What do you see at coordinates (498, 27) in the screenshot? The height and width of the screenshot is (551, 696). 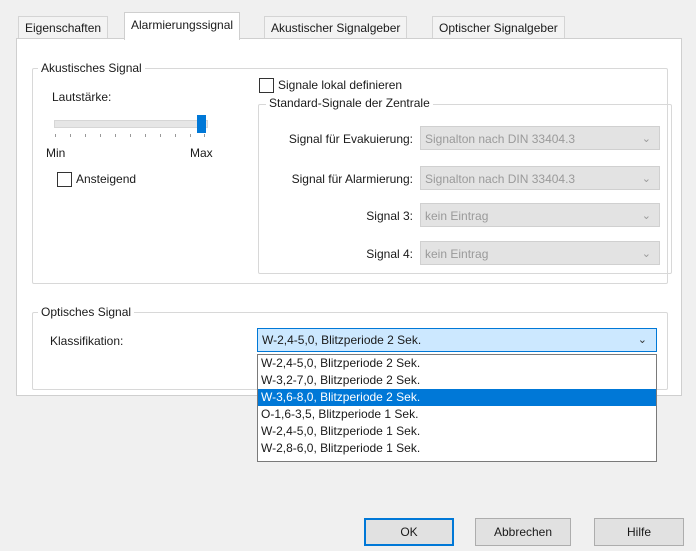 I see `tab-optischer-signalgeber: Optischer Signalgeber` at bounding box center [498, 27].